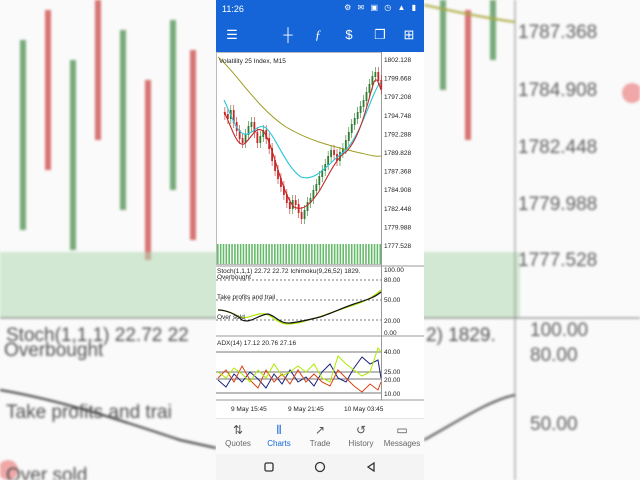  I want to click on nav-label: History, so click(361, 443).